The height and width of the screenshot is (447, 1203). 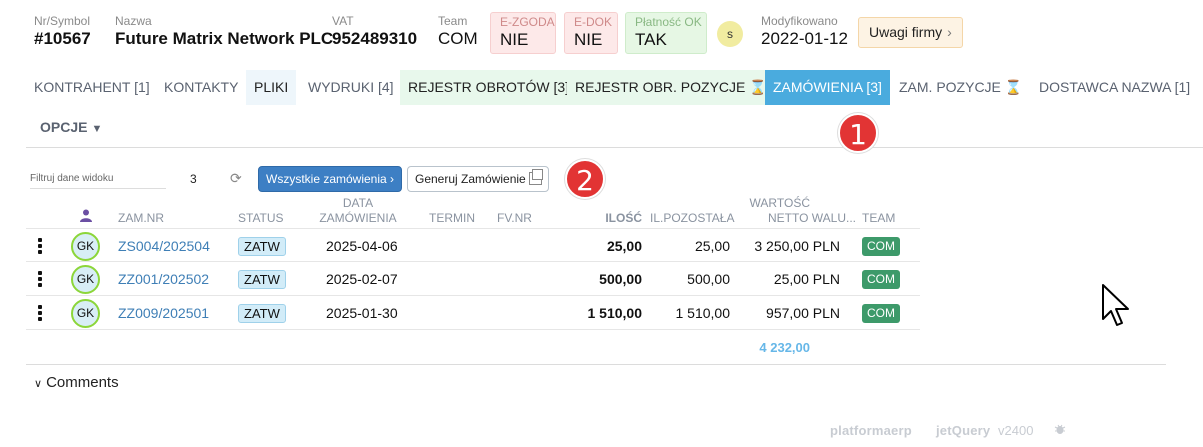 I want to click on col-header-data-line2: ZAMÓWIENIA, so click(x=358, y=218).